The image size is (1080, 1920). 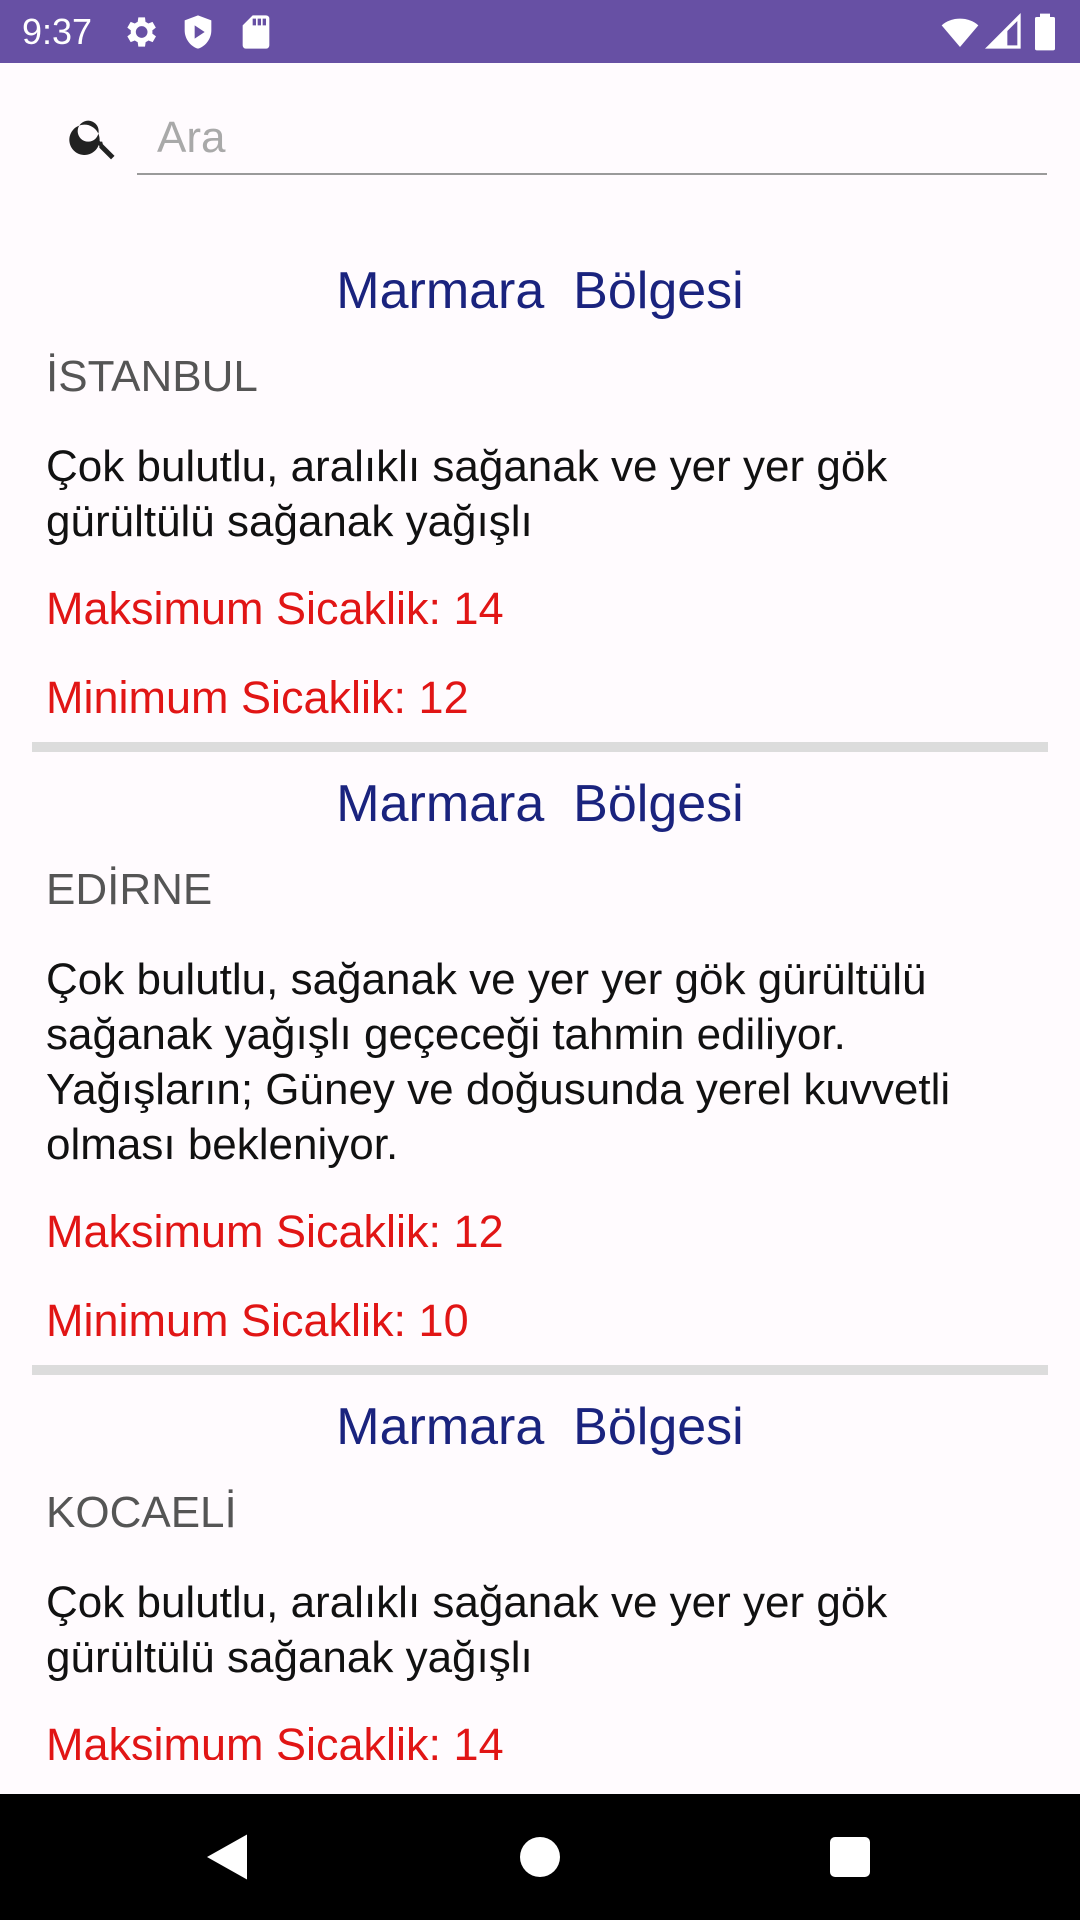 I want to click on search-bar, so click(x=540, y=133).